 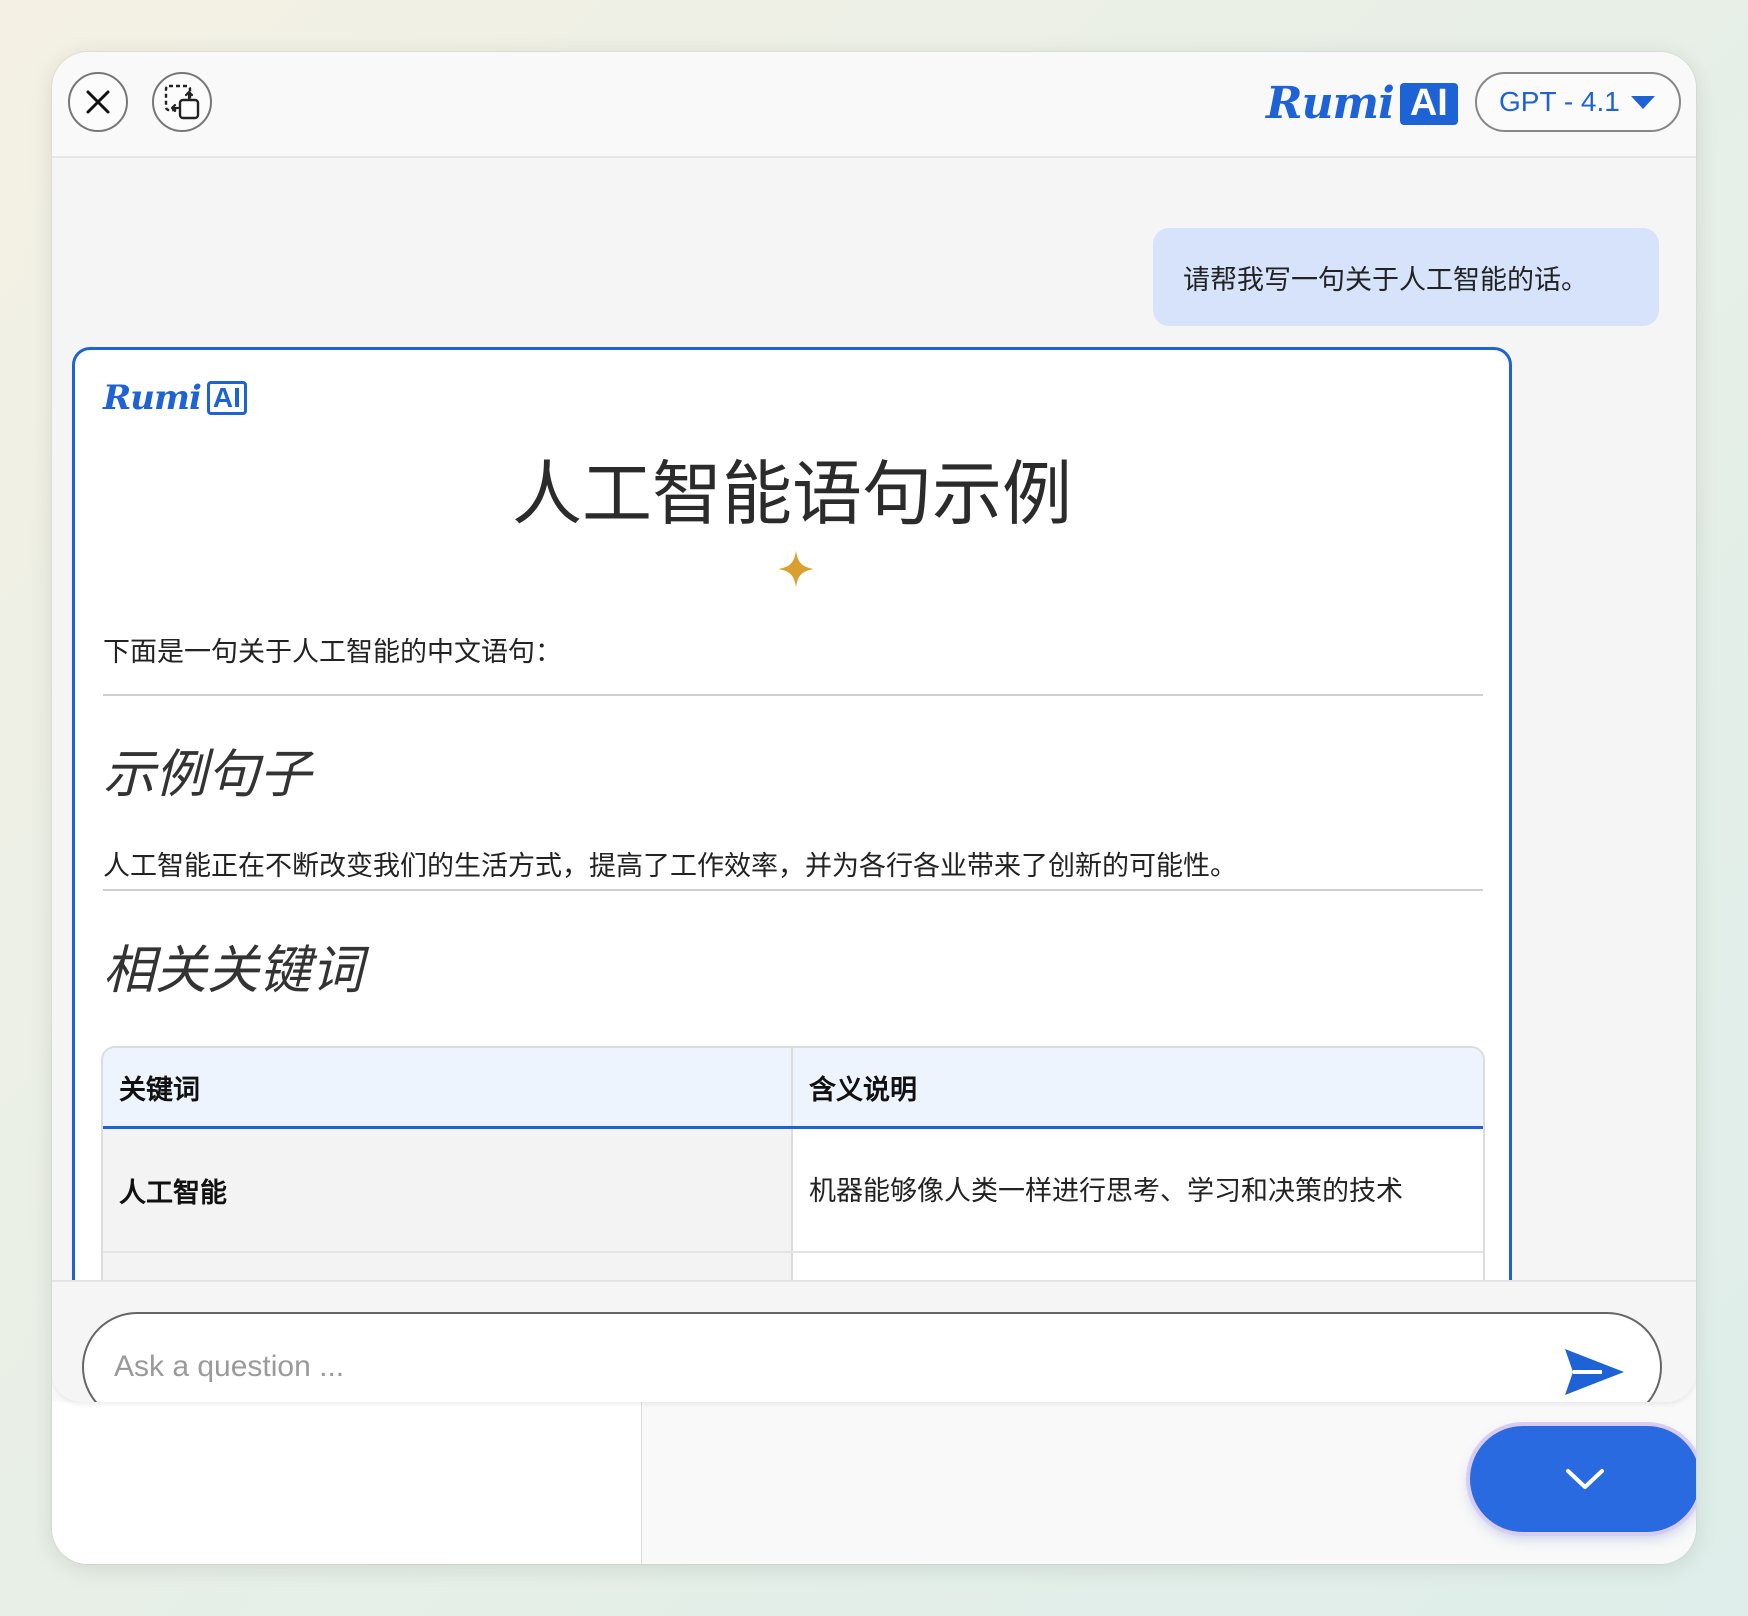 What do you see at coordinates (233, 971) in the screenshot?
I see `section-heading-keywords: 相关关键词` at bounding box center [233, 971].